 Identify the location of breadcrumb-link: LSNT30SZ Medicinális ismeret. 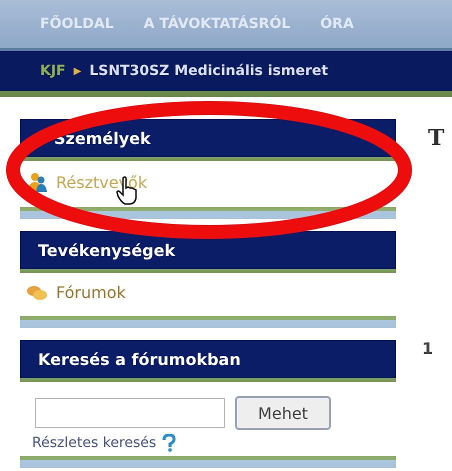
(208, 71).